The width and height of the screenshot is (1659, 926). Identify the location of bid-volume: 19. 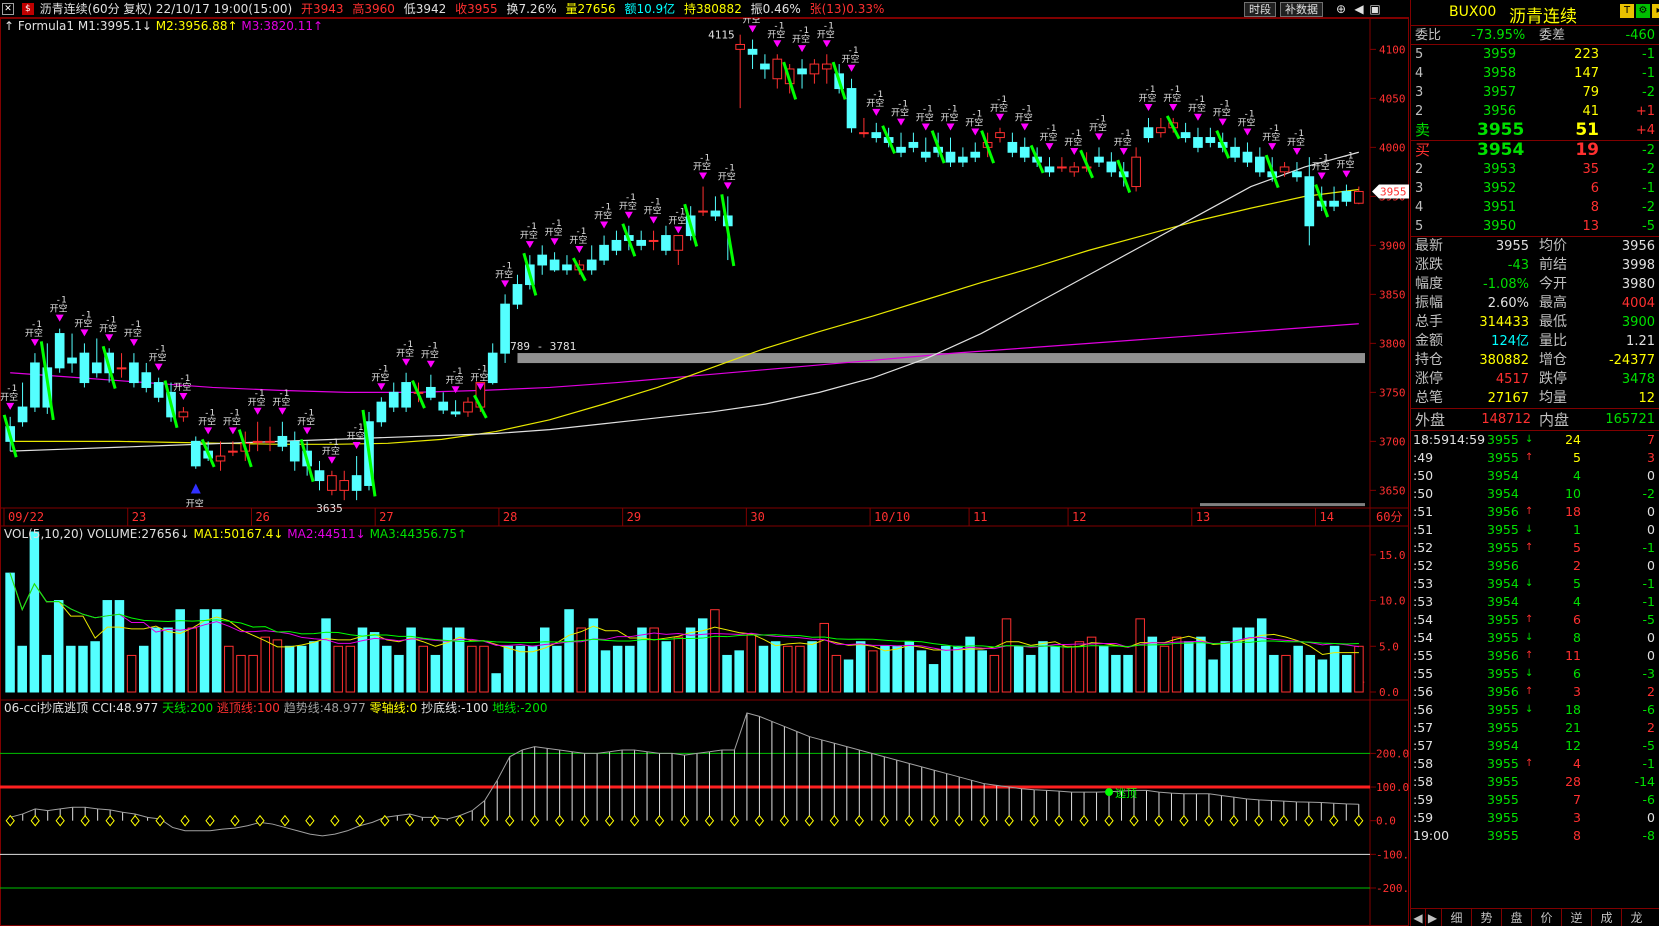
(1587, 150).